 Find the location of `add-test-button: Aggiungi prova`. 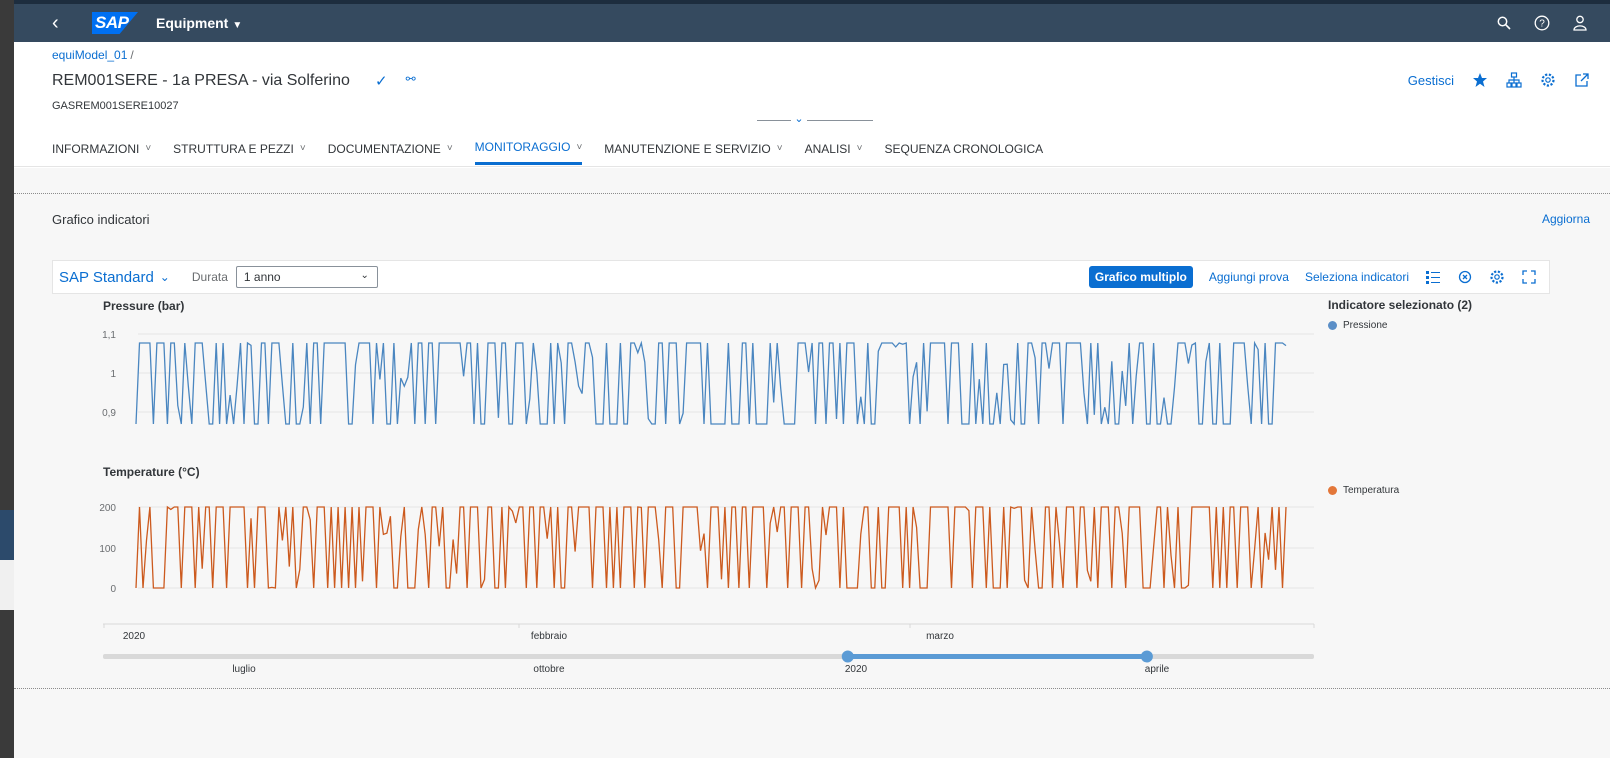

add-test-button: Aggiungi prova is located at coordinates (1249, 277).